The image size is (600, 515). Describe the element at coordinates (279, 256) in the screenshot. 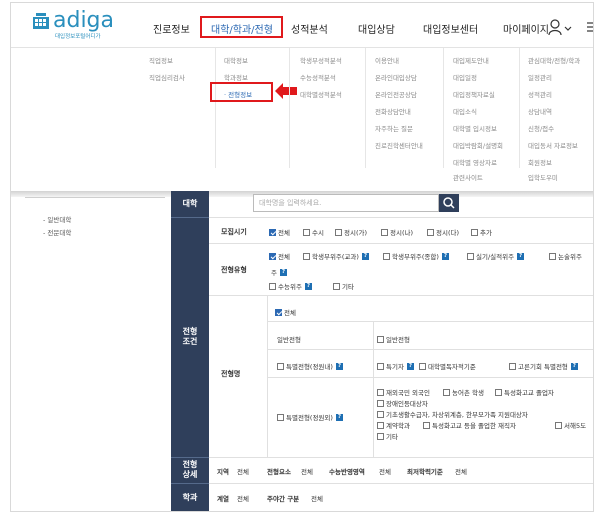

I see `type-all-checkbox: 전체` at that location.